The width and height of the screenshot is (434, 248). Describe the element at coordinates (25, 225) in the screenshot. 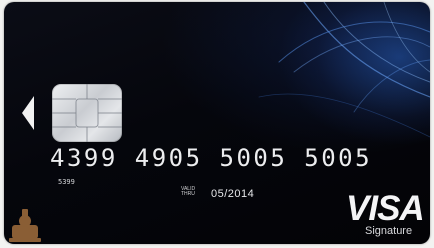

I see `emblem-icon` at that location.